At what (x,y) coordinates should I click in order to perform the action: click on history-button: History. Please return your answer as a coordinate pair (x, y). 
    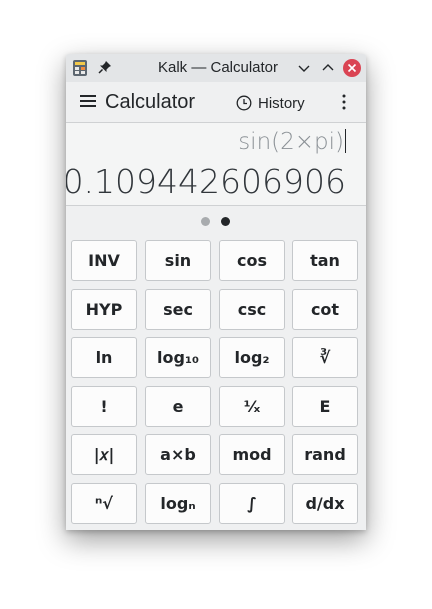
    Looking at the image, I should click on (270, 103).